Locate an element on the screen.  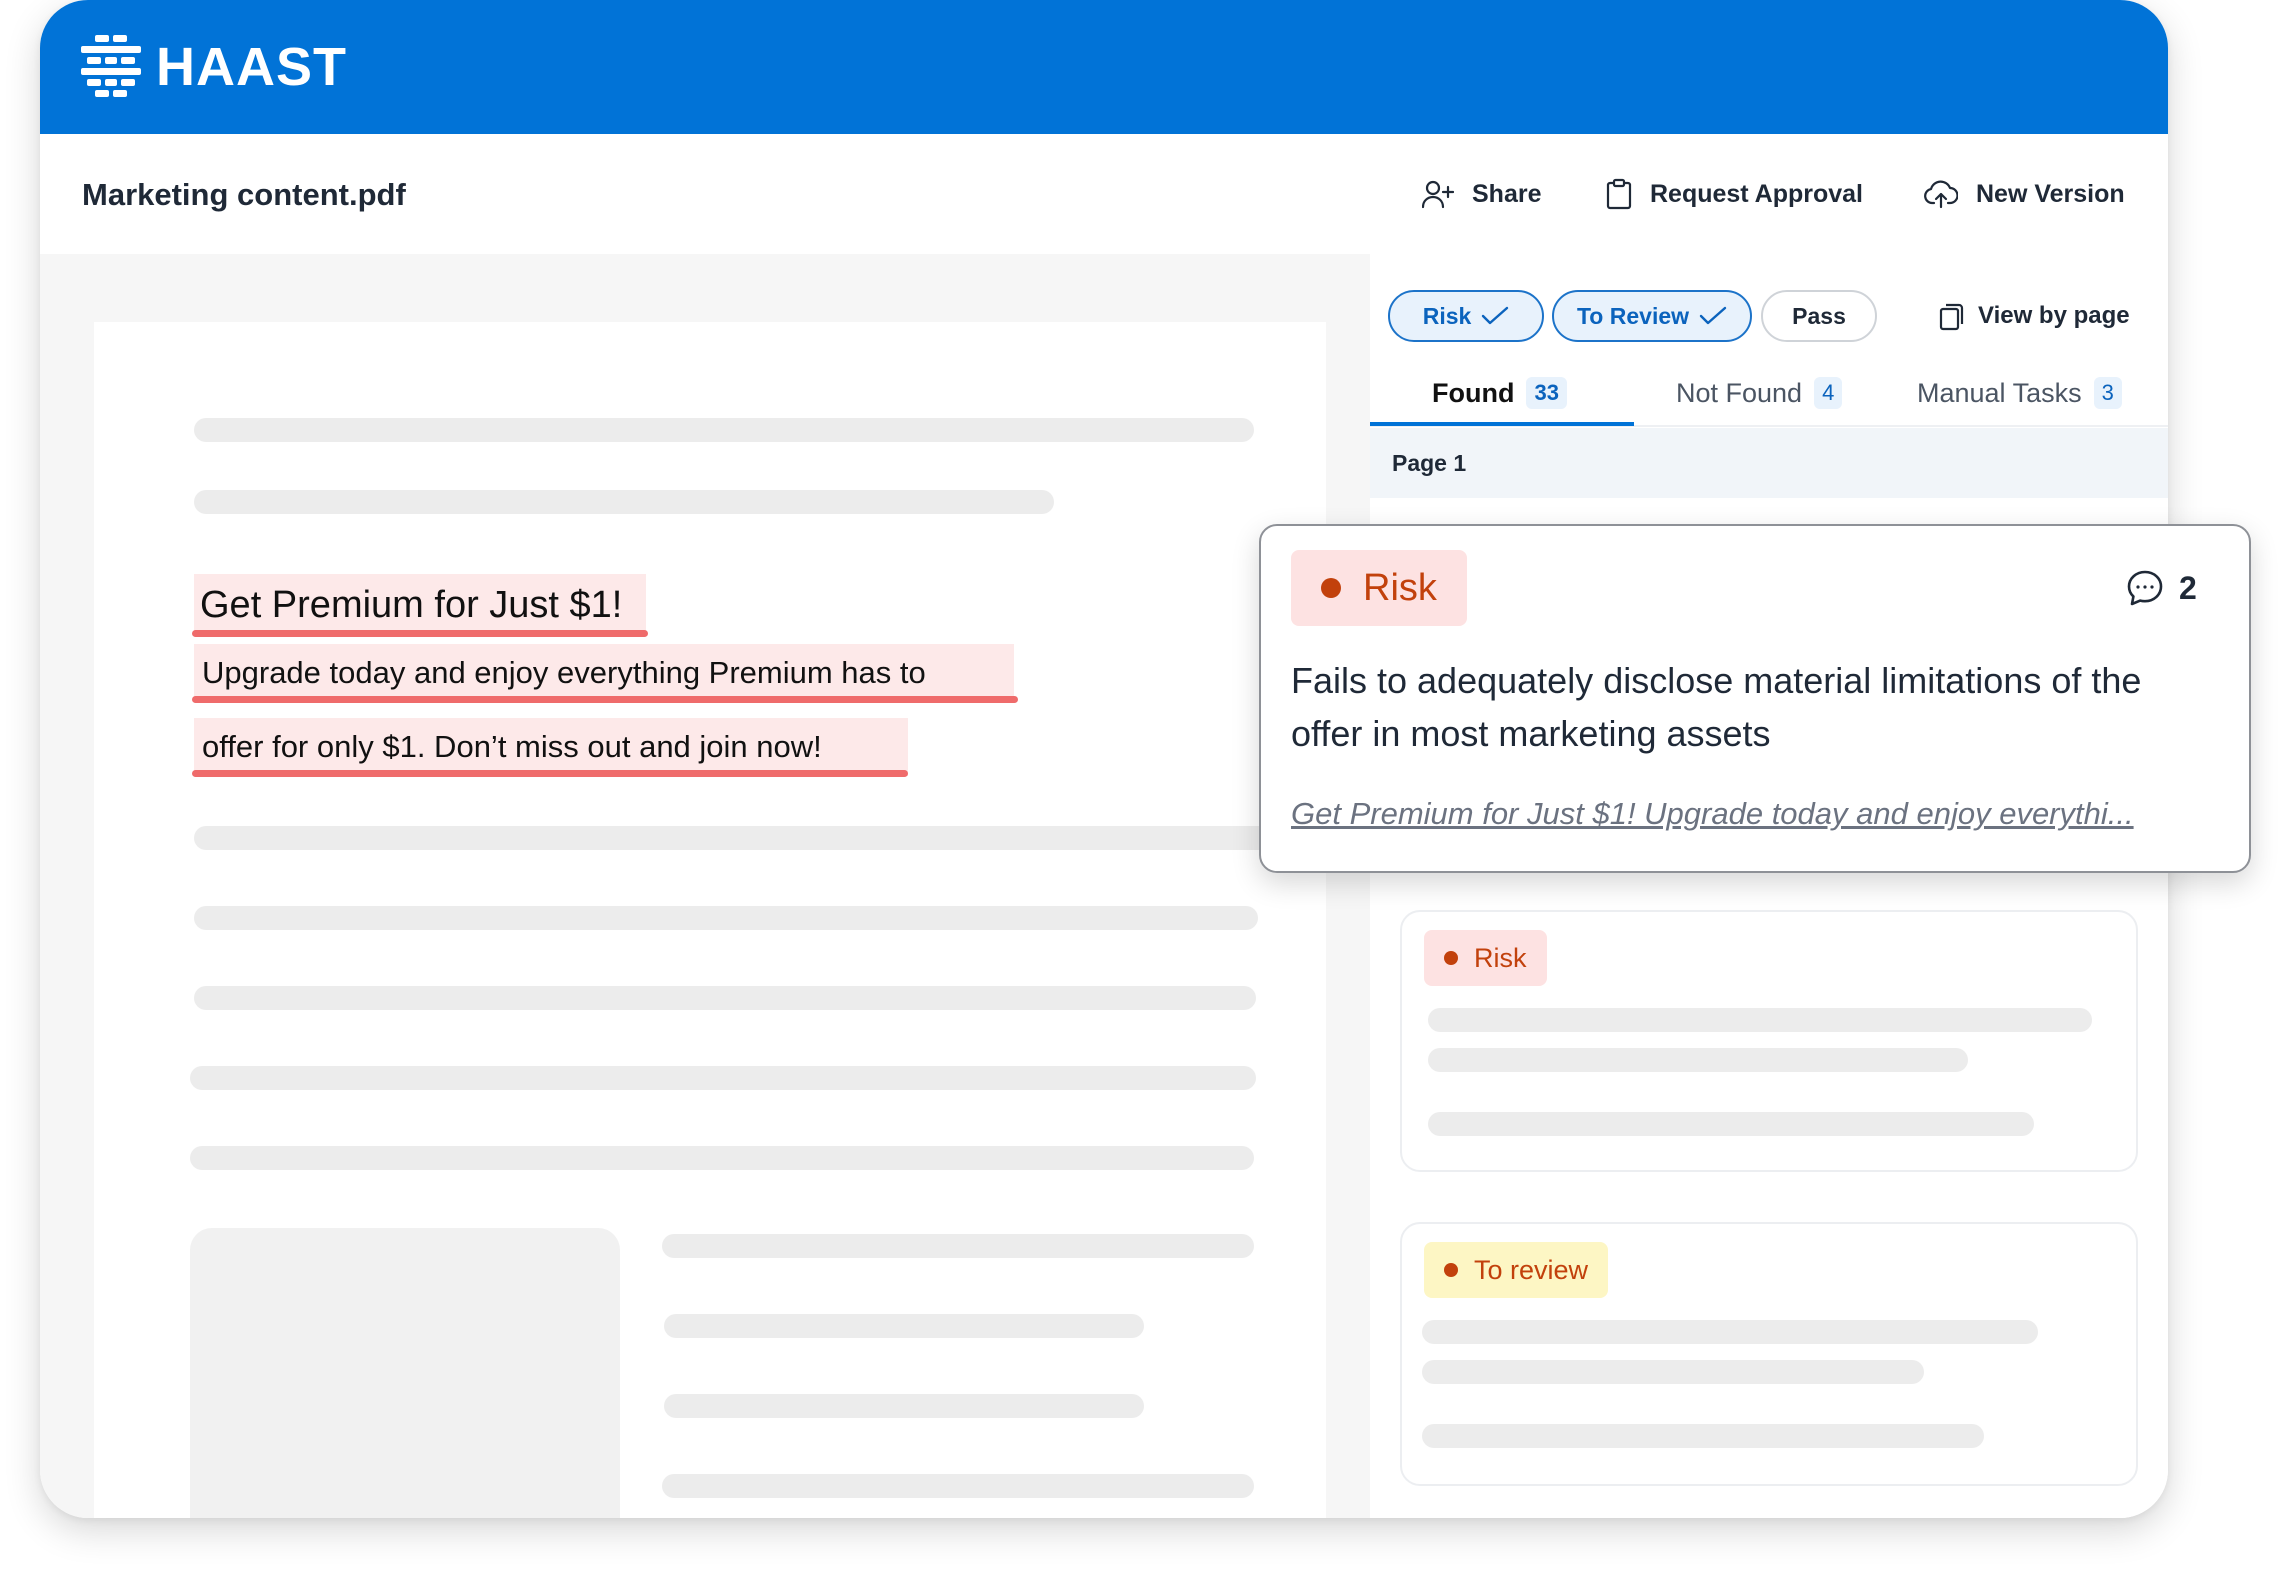
tab-found: Found 33 is located at coordinates (1499, 393).